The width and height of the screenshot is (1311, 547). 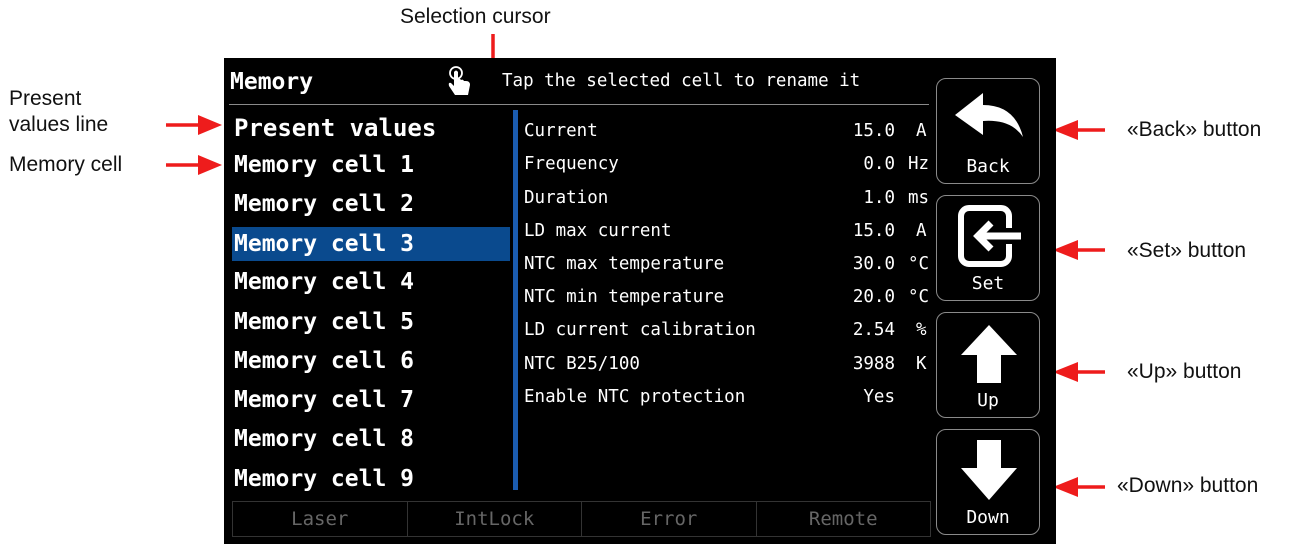 What do you see at coordinates (989, 115) in the screenshot?
I see `back-arrow-icon` at bounding box center [989, 115].